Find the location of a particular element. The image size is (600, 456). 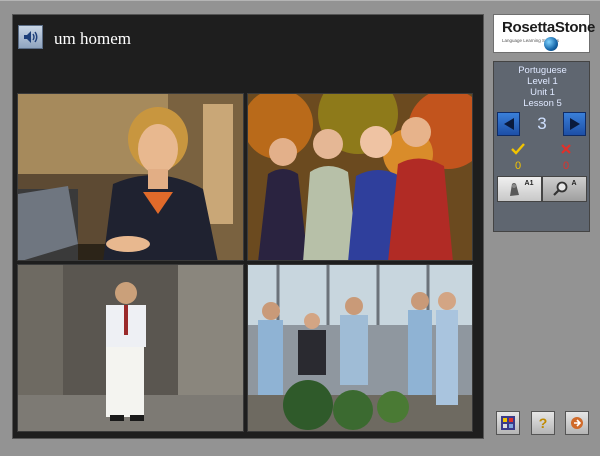

wrong-count: 0 is located at coordinates (566, 166).